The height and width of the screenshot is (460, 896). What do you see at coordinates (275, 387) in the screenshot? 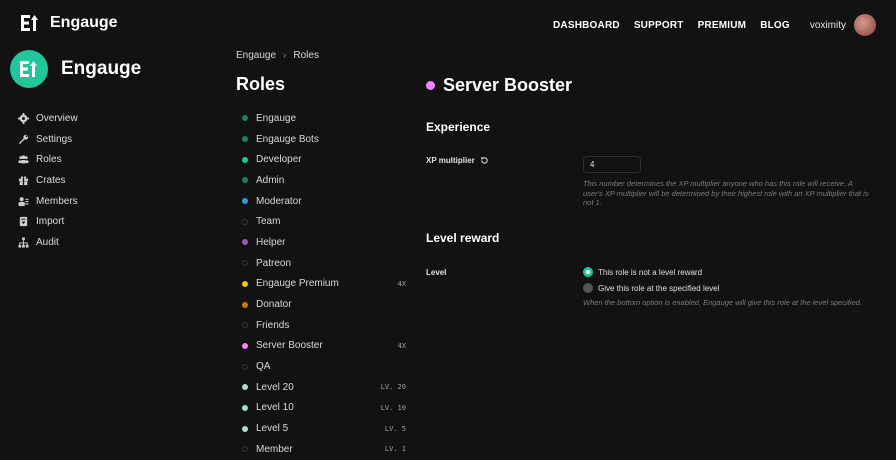
I see `role-name: Level 20` at bounding box center [275, 387].